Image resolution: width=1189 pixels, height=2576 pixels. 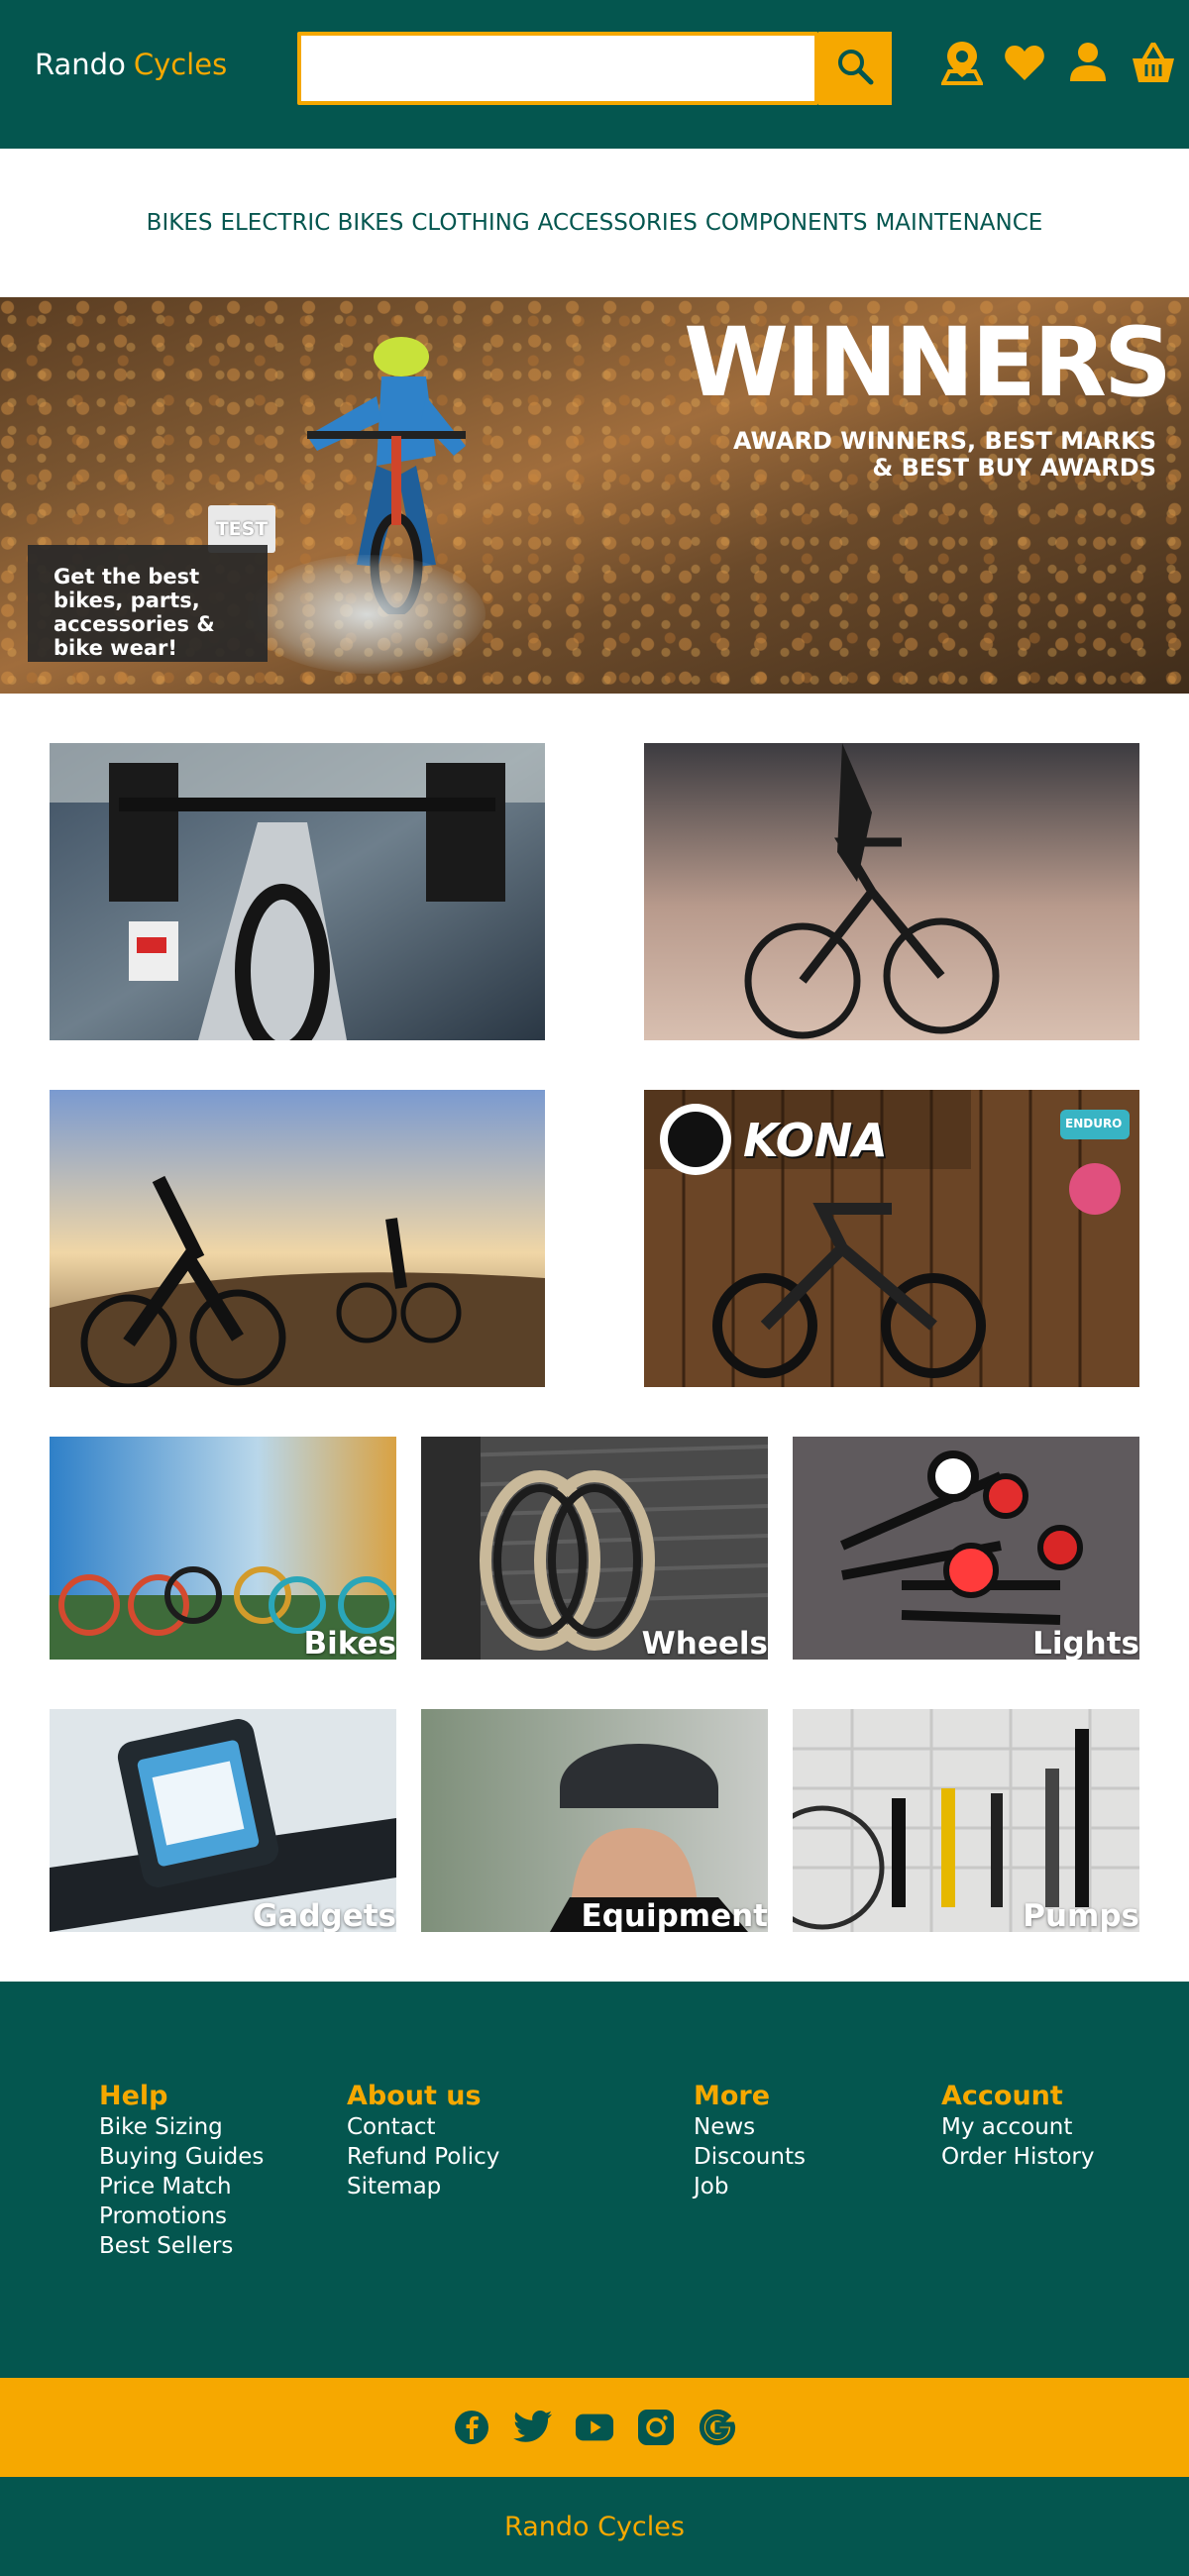 What do you see at coordinates (750, 2127) in the screenshot?
I see `footer-link-news: News` at bounding box center [750, 2127].